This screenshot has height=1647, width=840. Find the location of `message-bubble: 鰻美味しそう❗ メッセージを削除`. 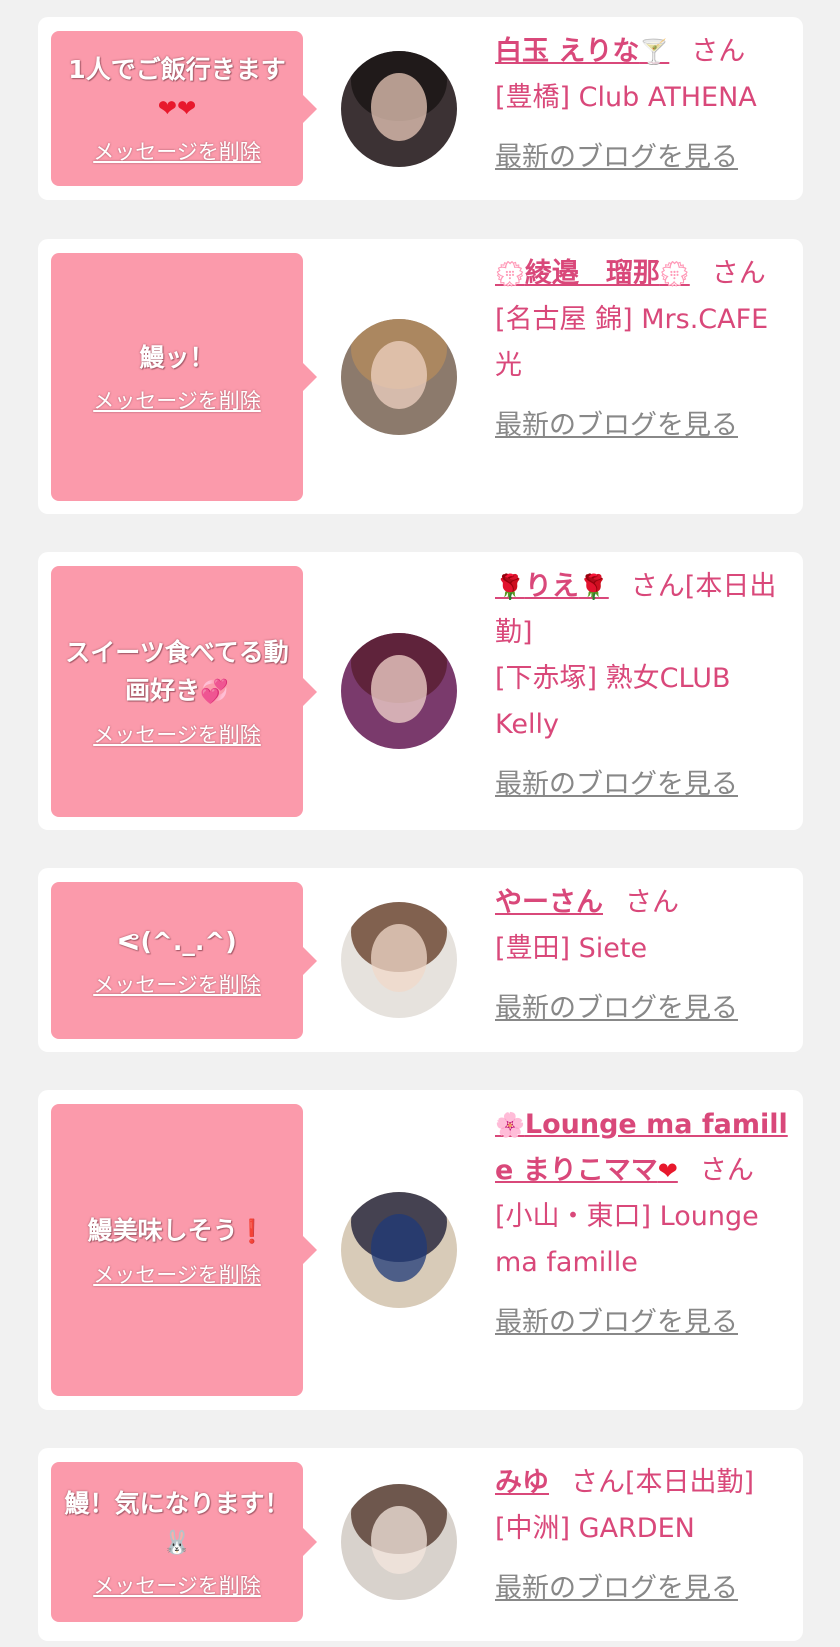

message-bubble: 鰻美味しそう❗ メッセージを削除 is located at coordinates (184, 1250).